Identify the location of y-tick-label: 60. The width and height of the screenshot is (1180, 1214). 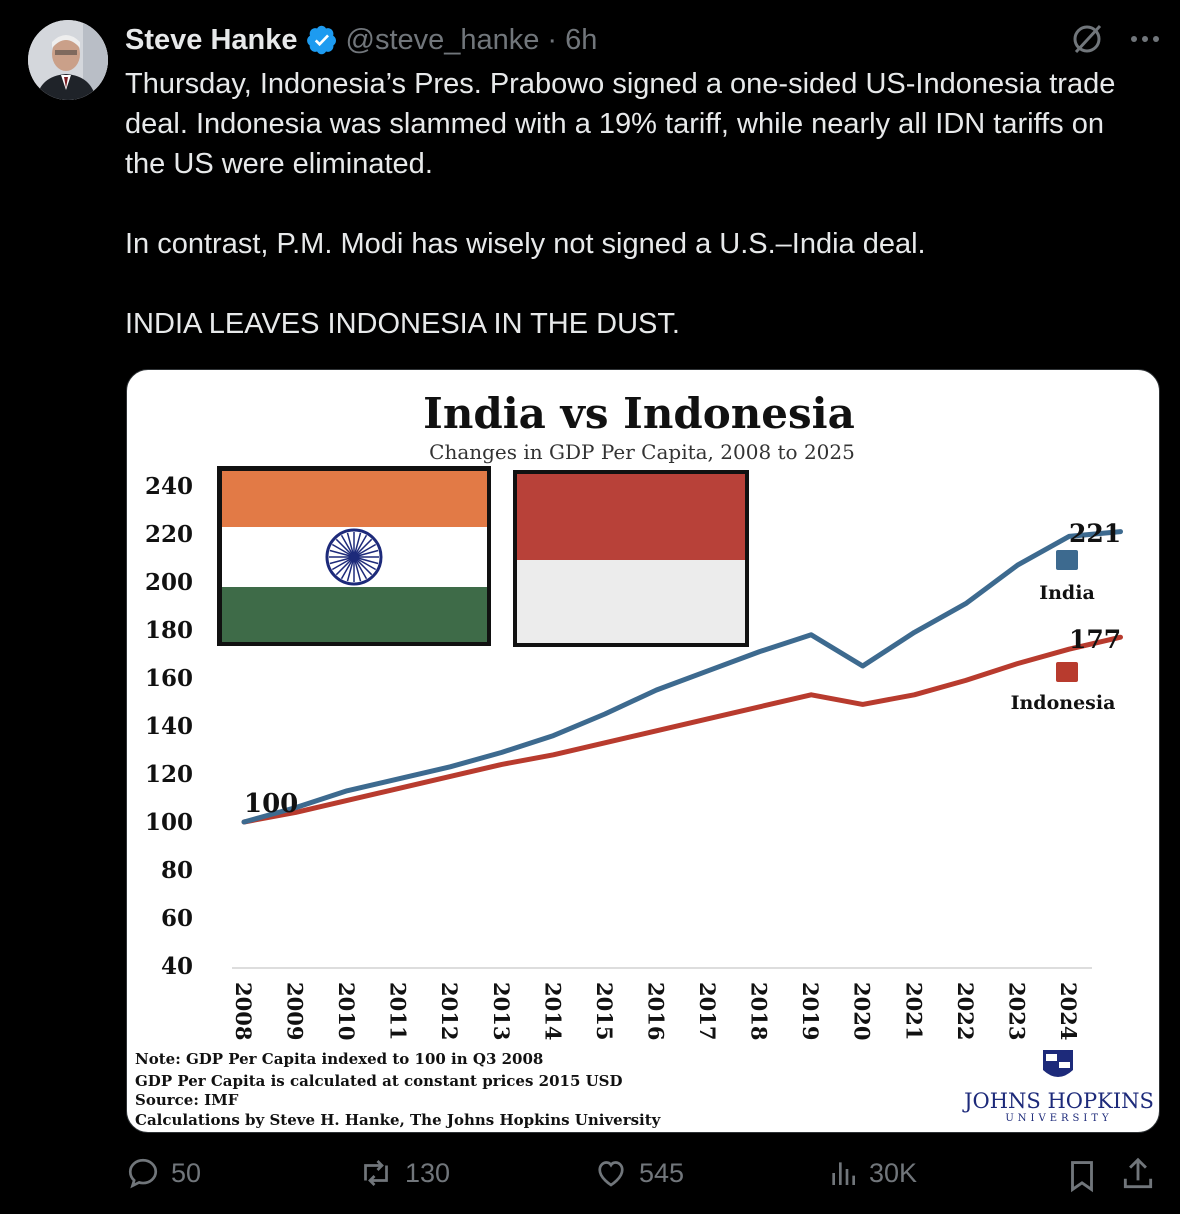
(177, 918).